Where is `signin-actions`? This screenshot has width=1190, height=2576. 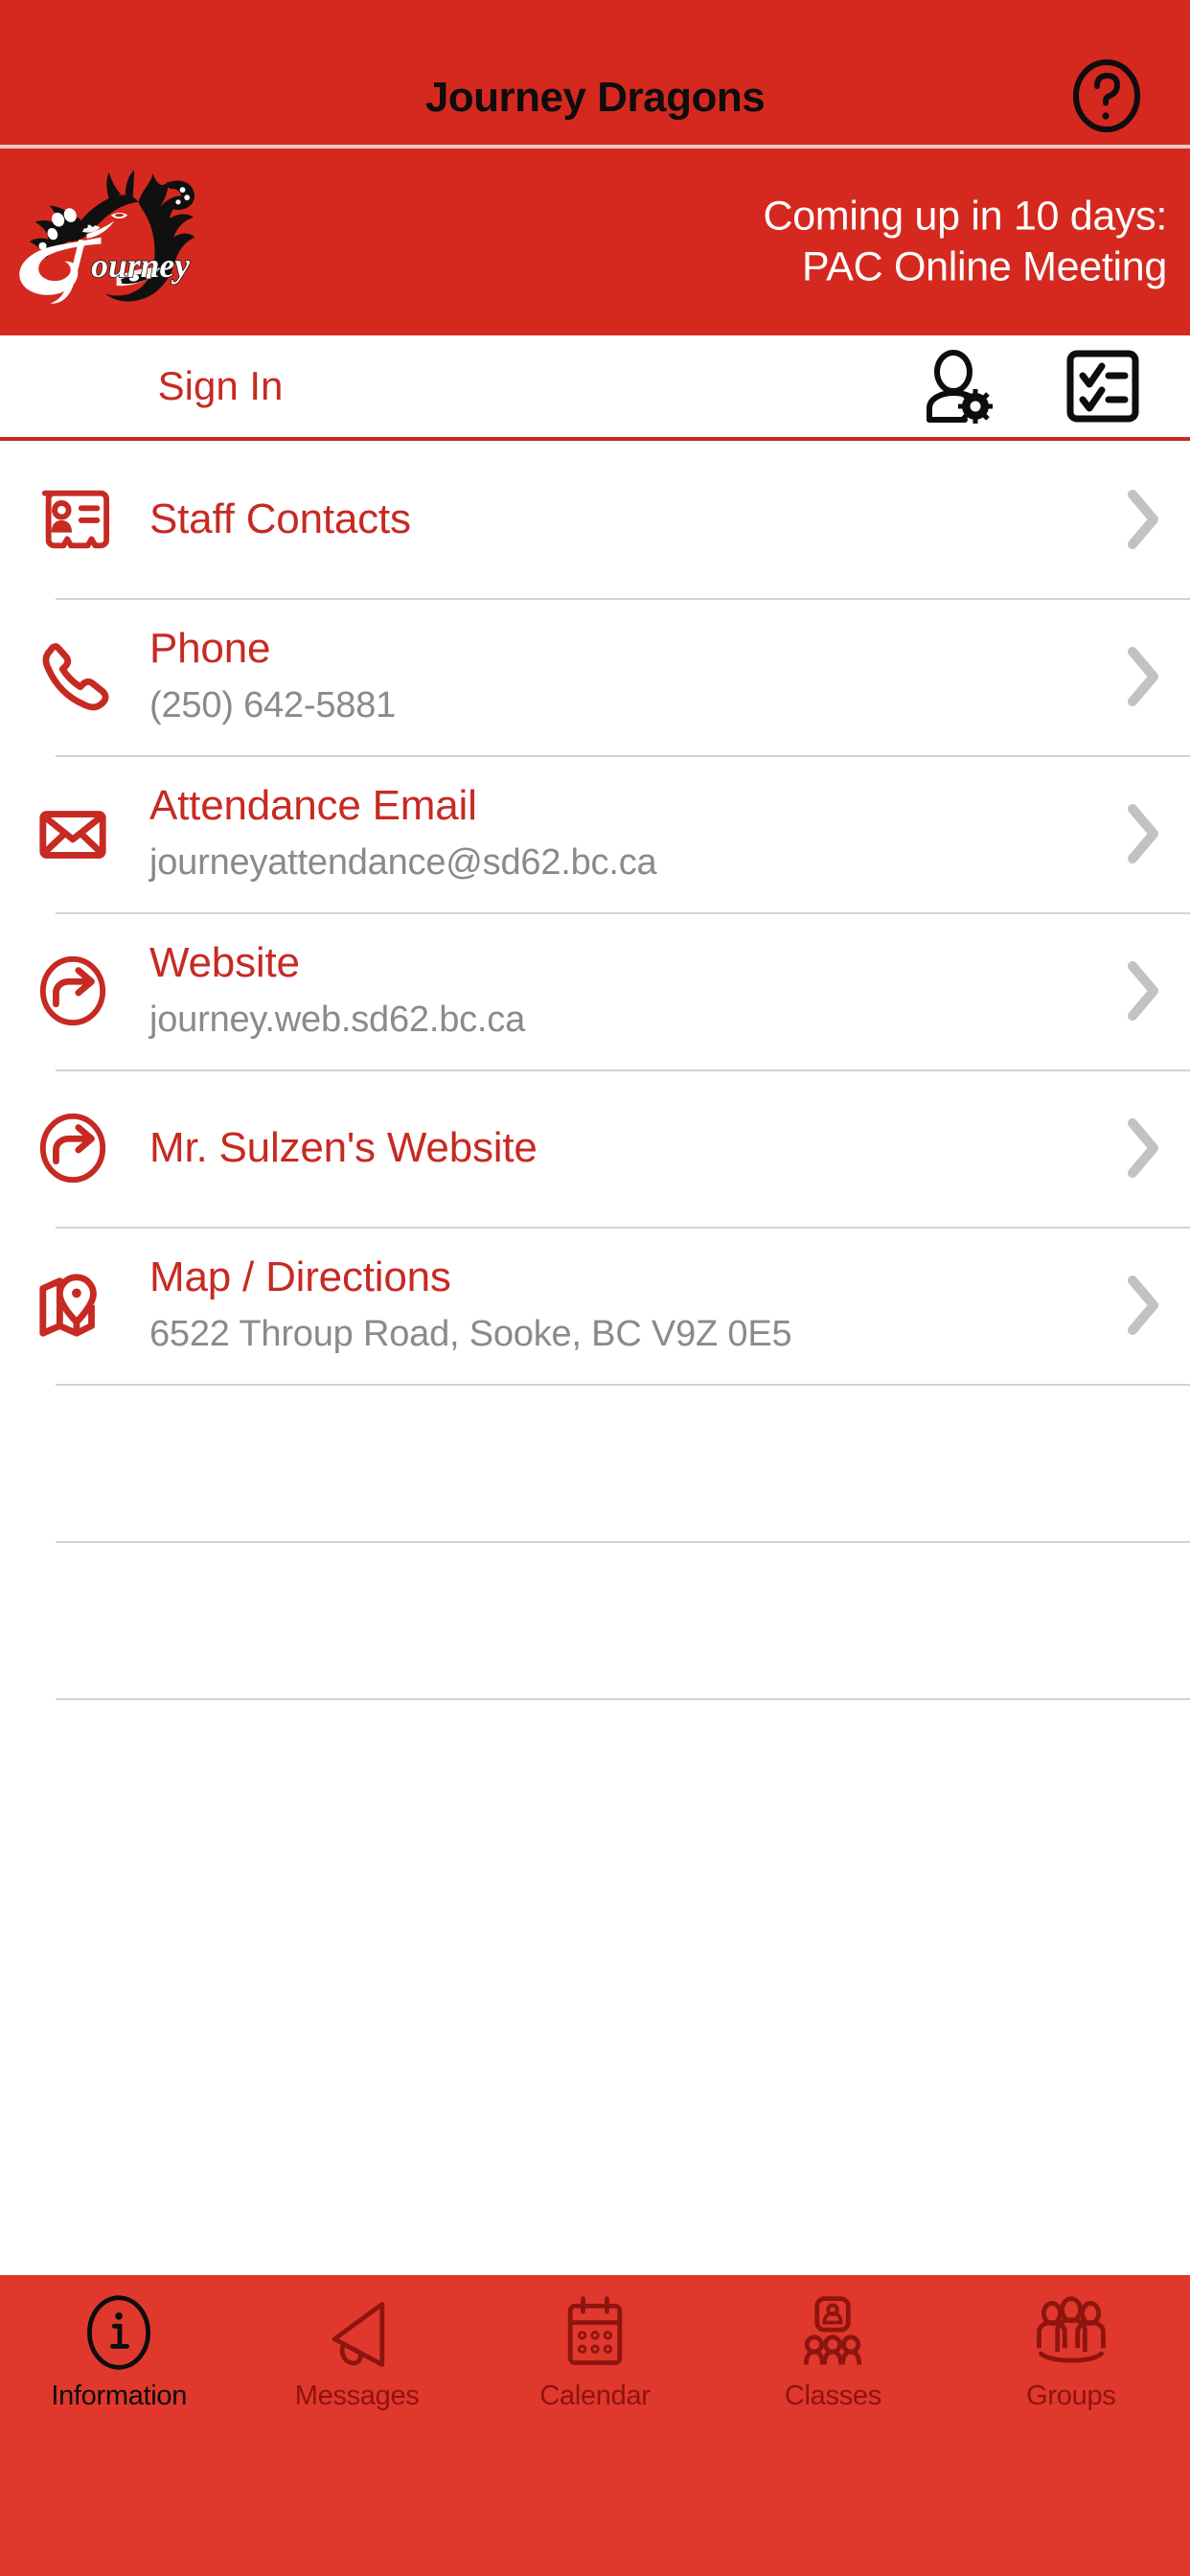 signin-actions is located at coordinates (1031, 386).